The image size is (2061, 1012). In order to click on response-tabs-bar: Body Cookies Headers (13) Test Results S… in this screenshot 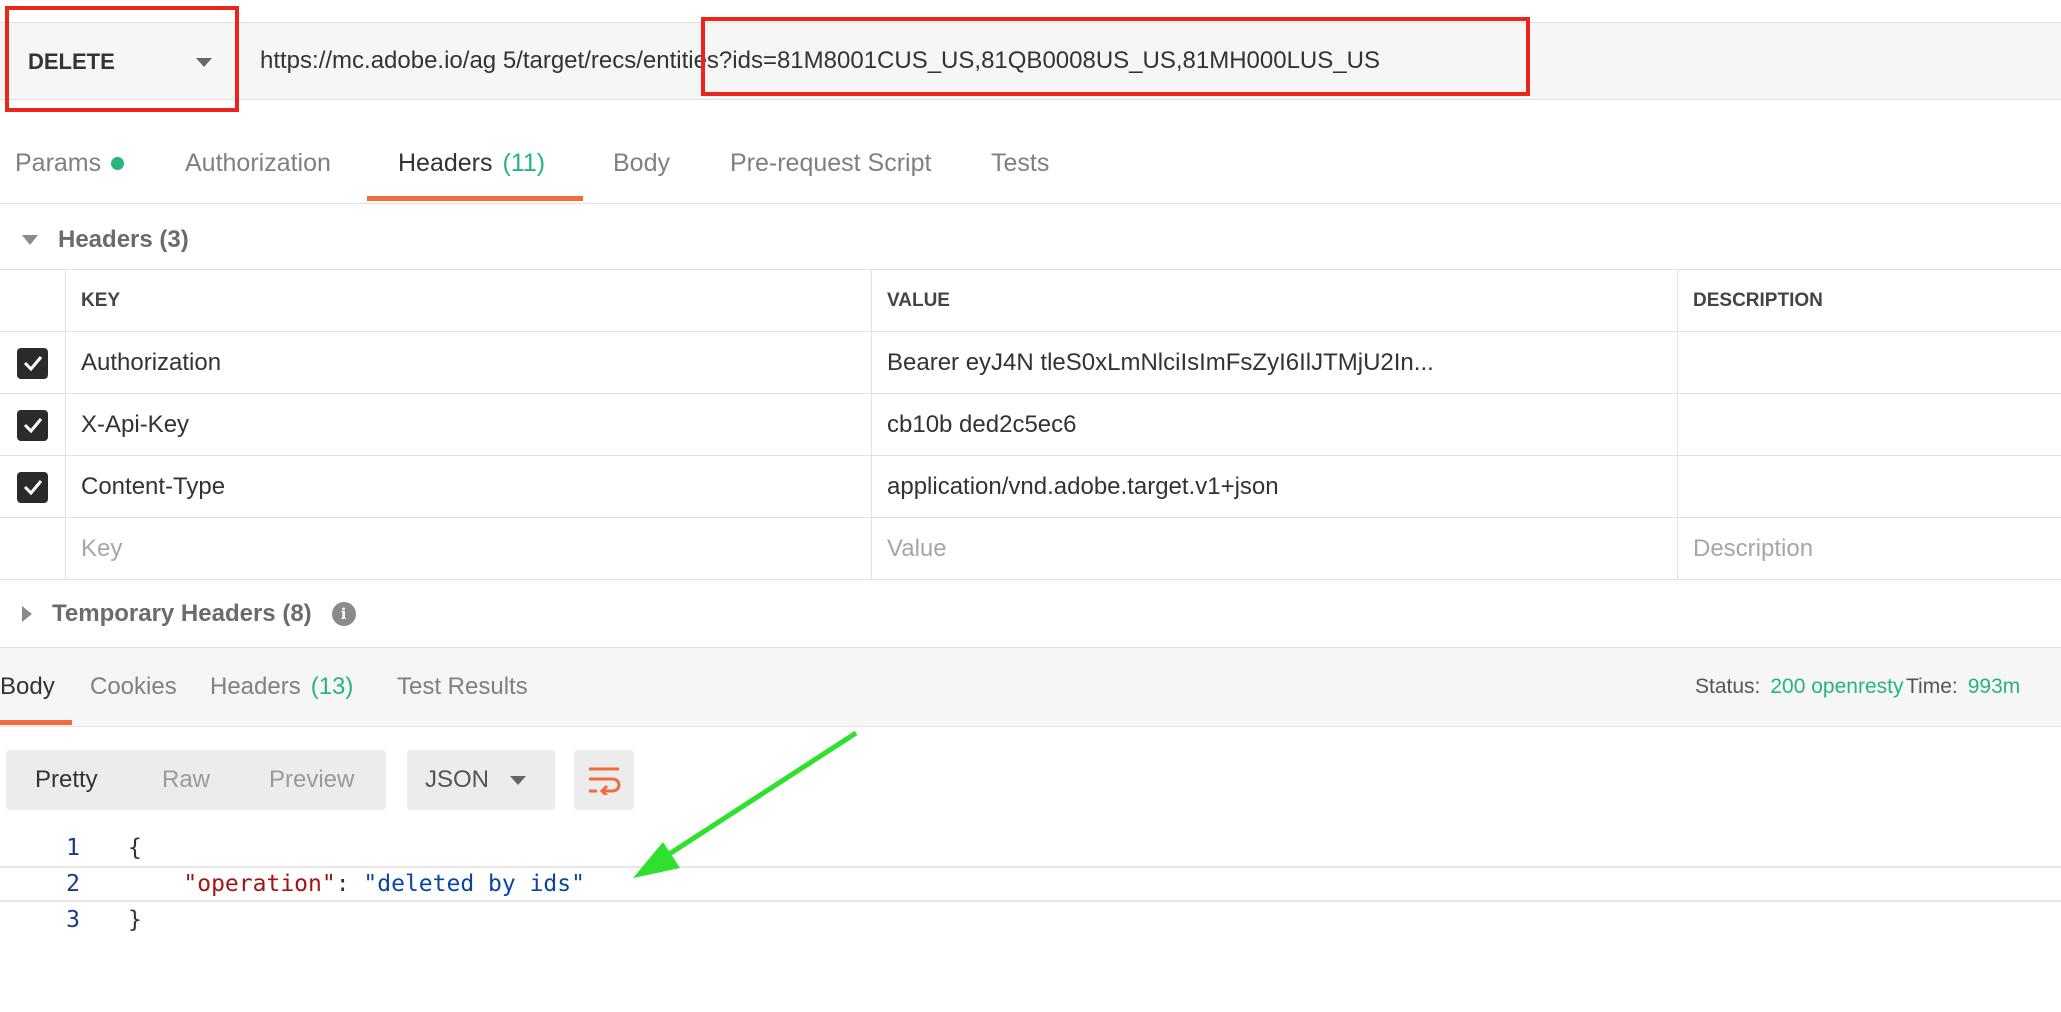, I will do `click(1030, 687)`.